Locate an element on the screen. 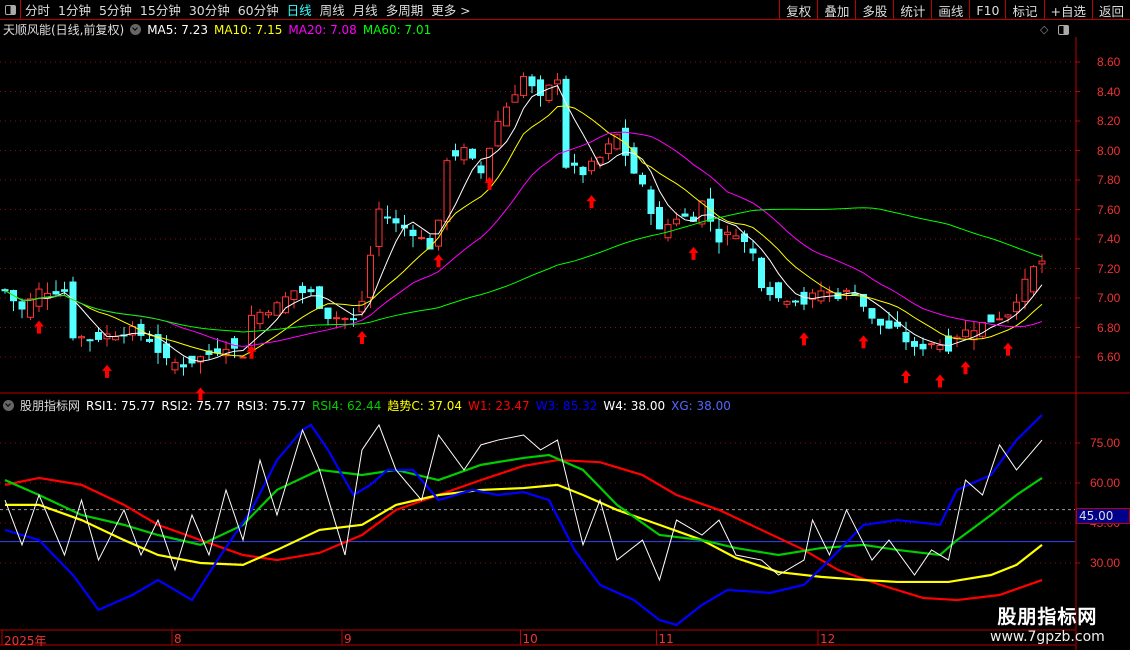  crosshair-value-label: 45.00 is located at coordinates (1103, 516).